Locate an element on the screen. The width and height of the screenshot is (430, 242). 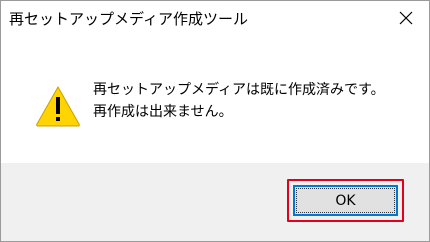
title-bar: 再セットアップメディア作成ツール is located at coordinates (215, 18).